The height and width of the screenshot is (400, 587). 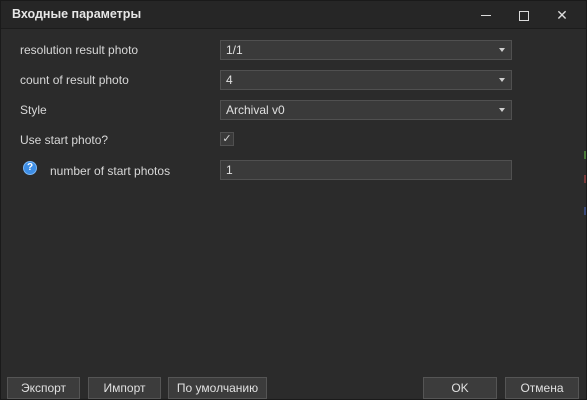 What do you see at coordinates (33, 110) in the screenshot?
I see `style-label: Style` at bounding box center [33, 110].